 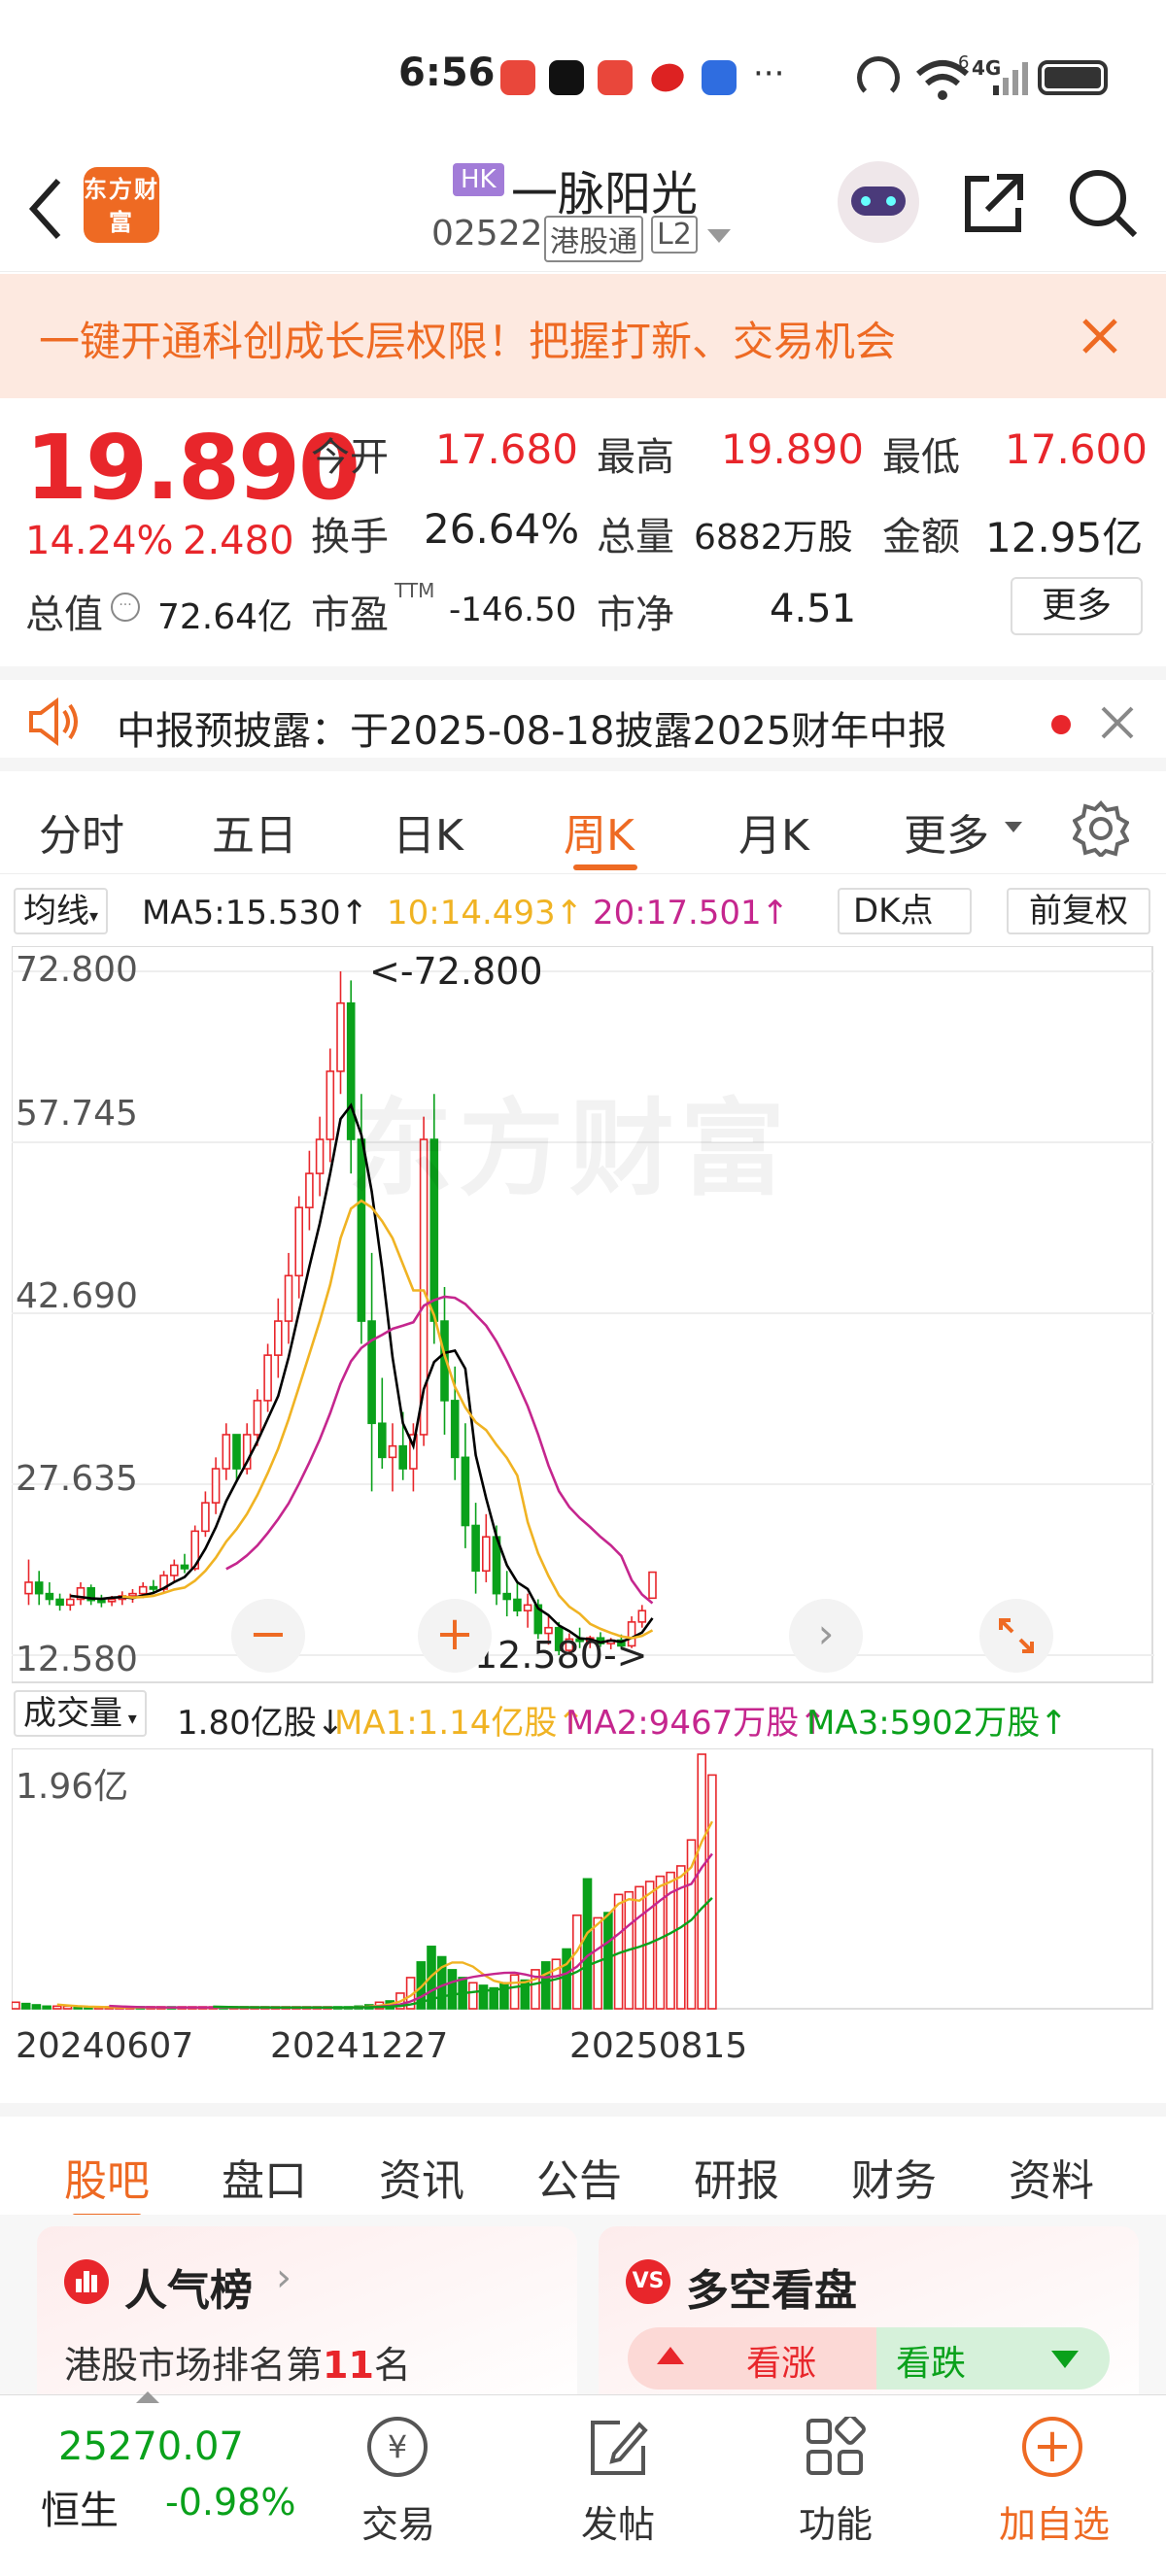 I want to click on index-name: 恒生, so click(x=80, y=2507).